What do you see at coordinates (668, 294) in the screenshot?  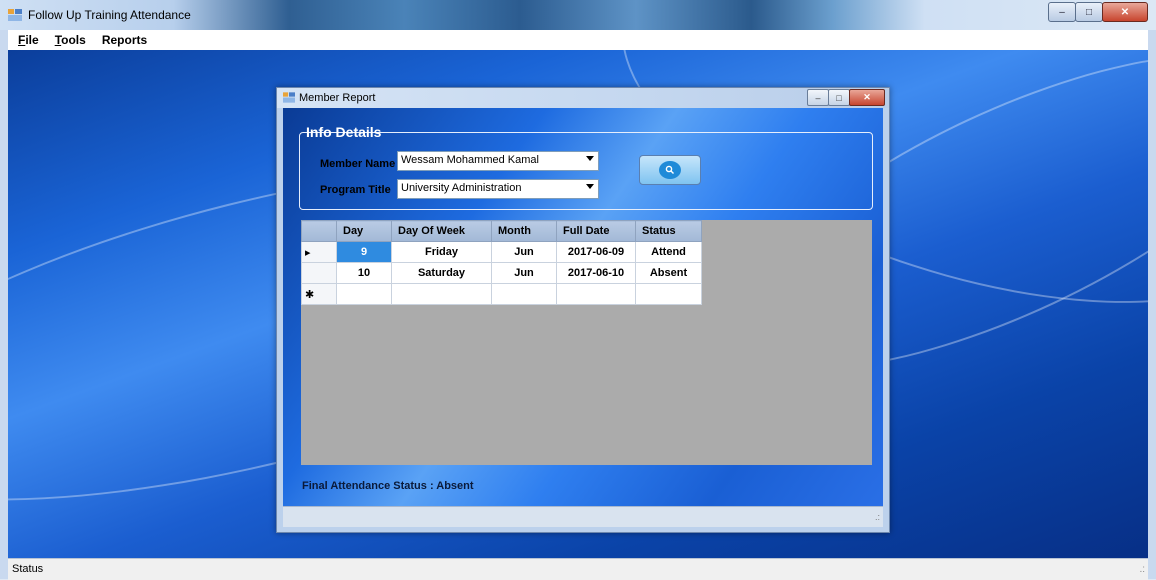 I see `cell-status` at bounding box center [668, 294].